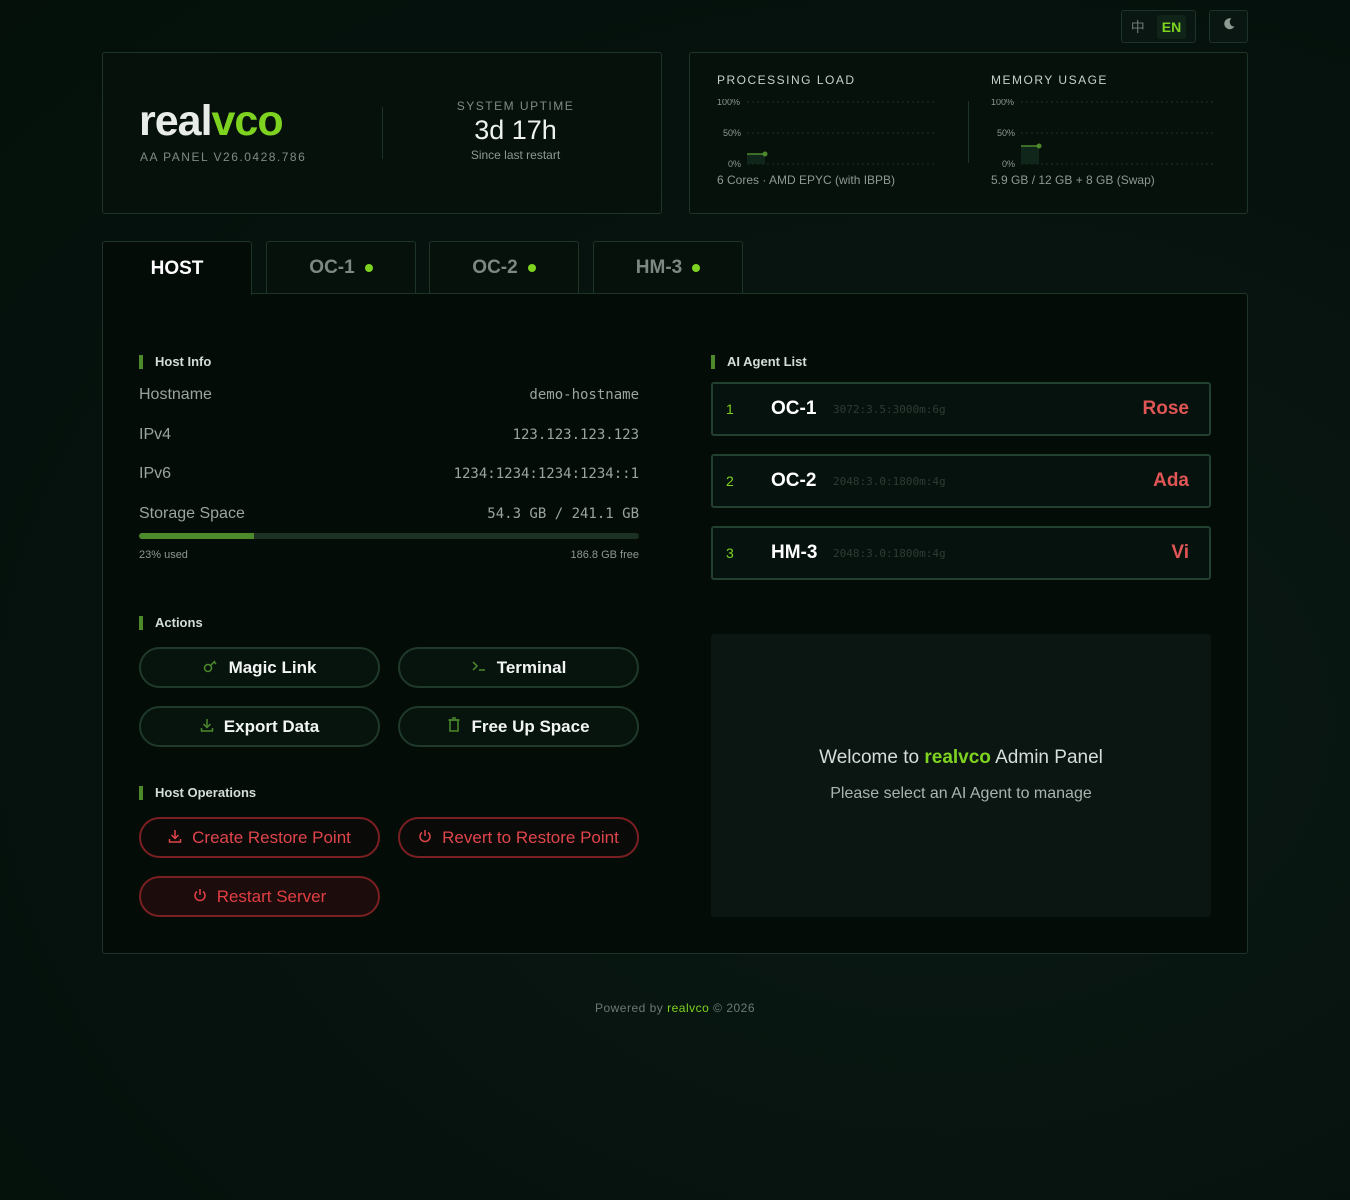 The width and height of the screenshot is (1350, 1200). What do you see at coordinates (223, 157) in the screenshot?
I see `panel-version: AA PANEL V26.0428.786` at bounding box center [223, 157].